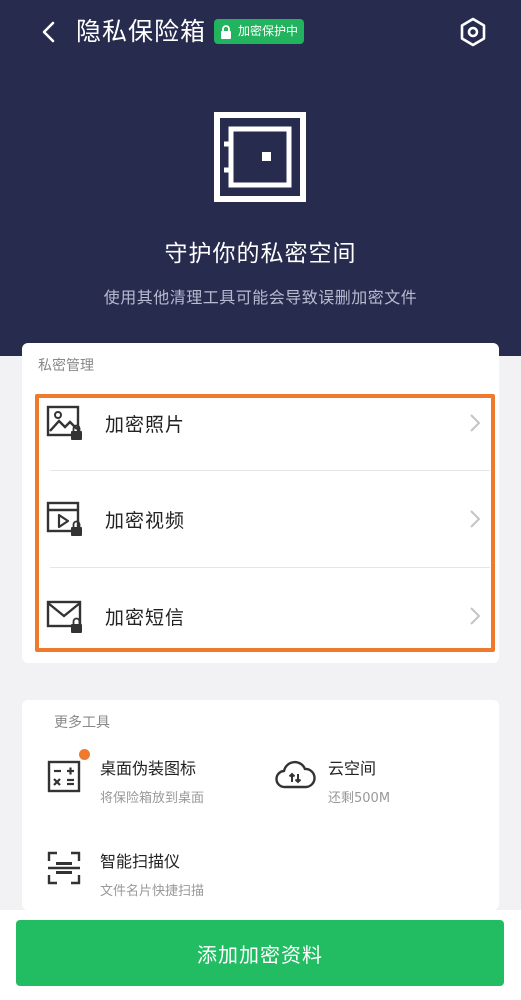 The height and width of the screenshot is (1000, 521). I want to click on tool-cloud-space: 云空间 还剩500M, so click(384, 785).